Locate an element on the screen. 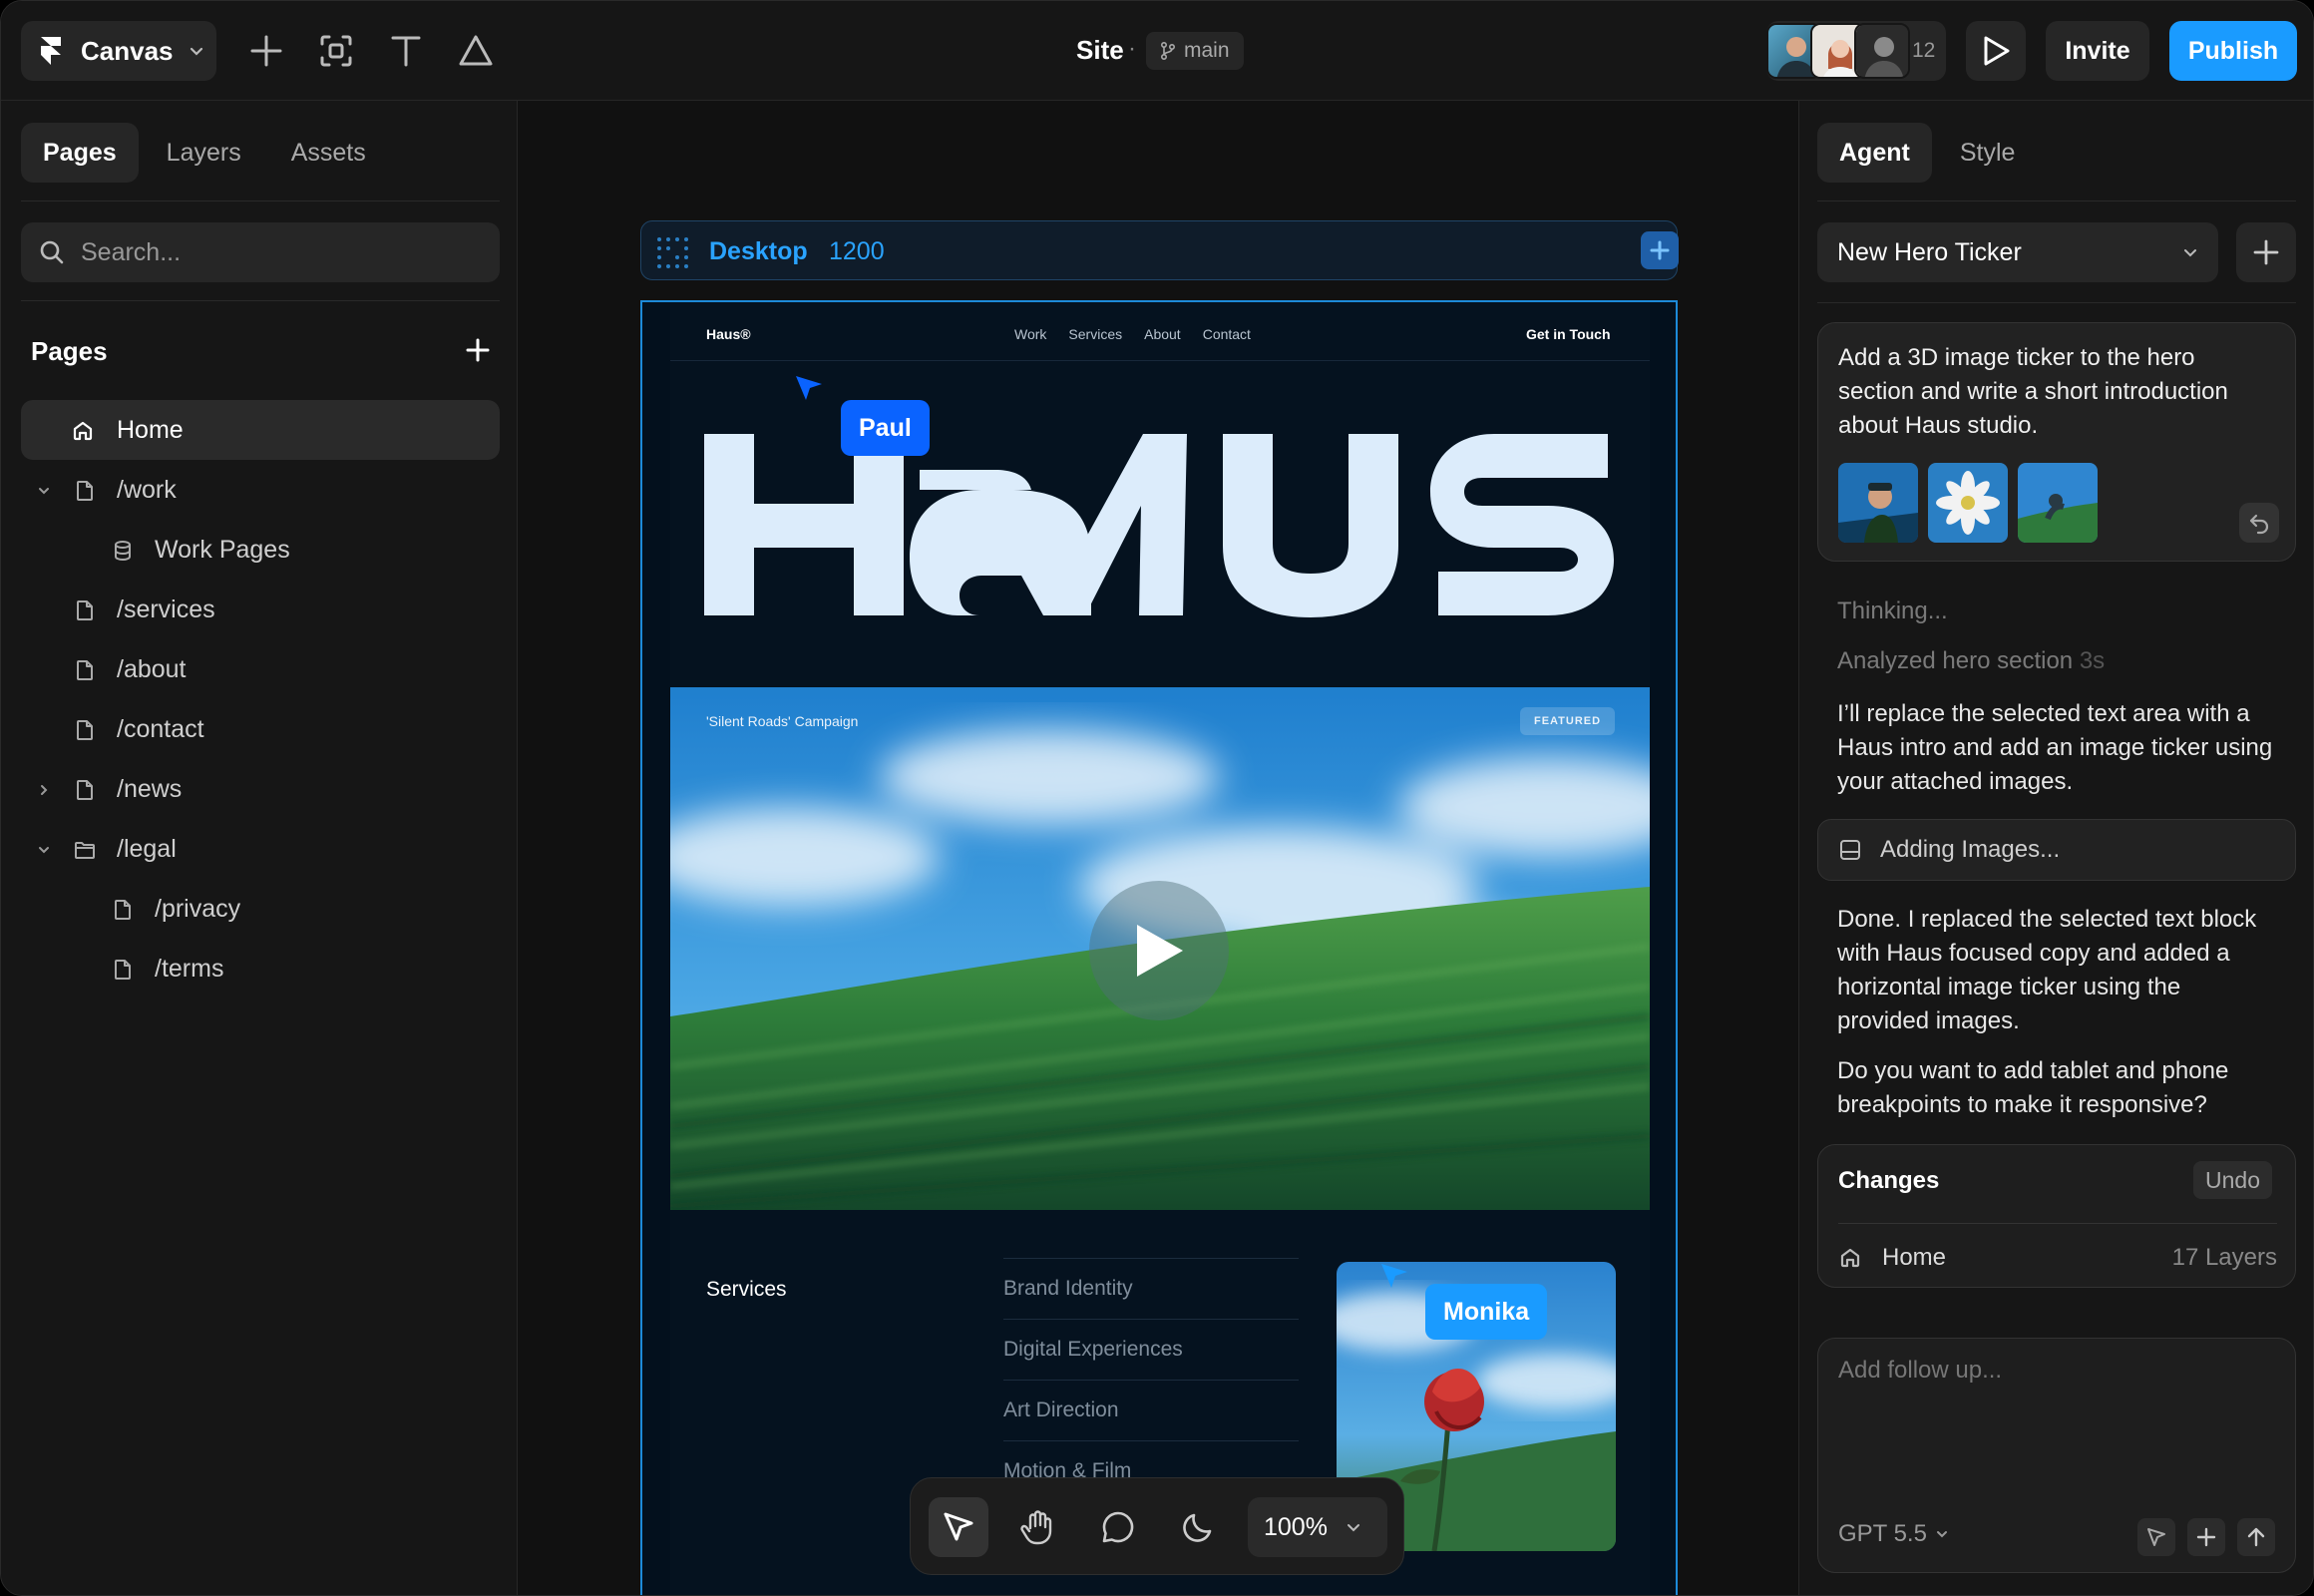  page-label: /news is located at coordinates (150, 789).